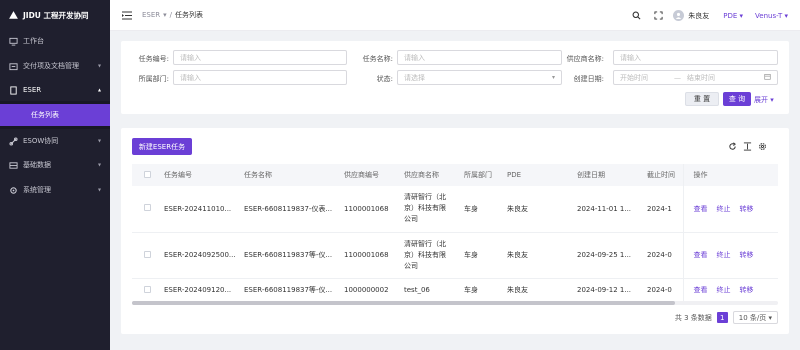  I want to click on col-supplier-name: 供应商名称, so click(434, 175).